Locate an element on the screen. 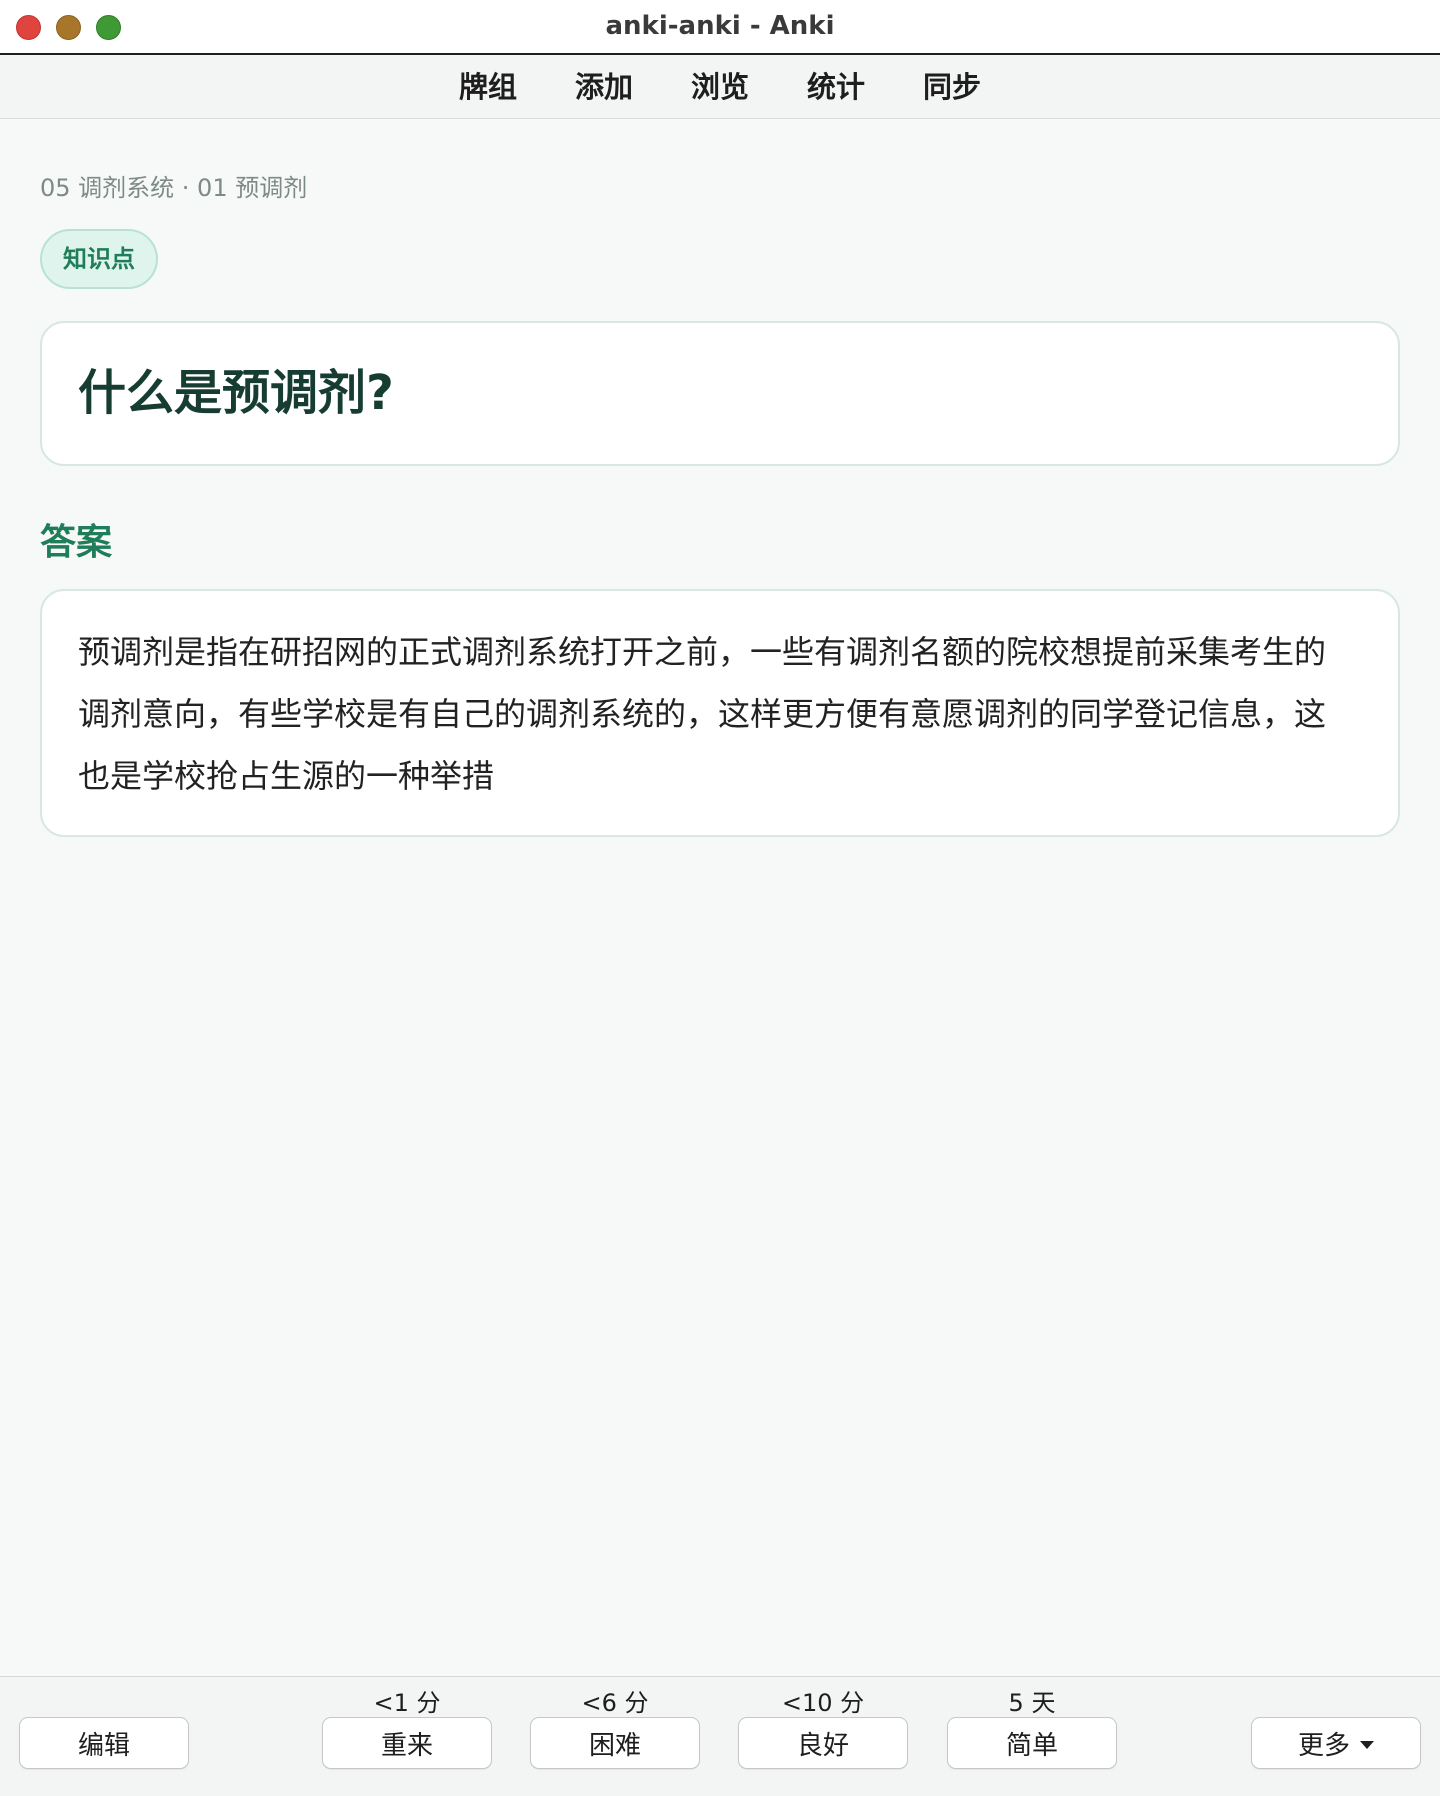  nav-decks: 牌组 is located at coordinates (488, 87).